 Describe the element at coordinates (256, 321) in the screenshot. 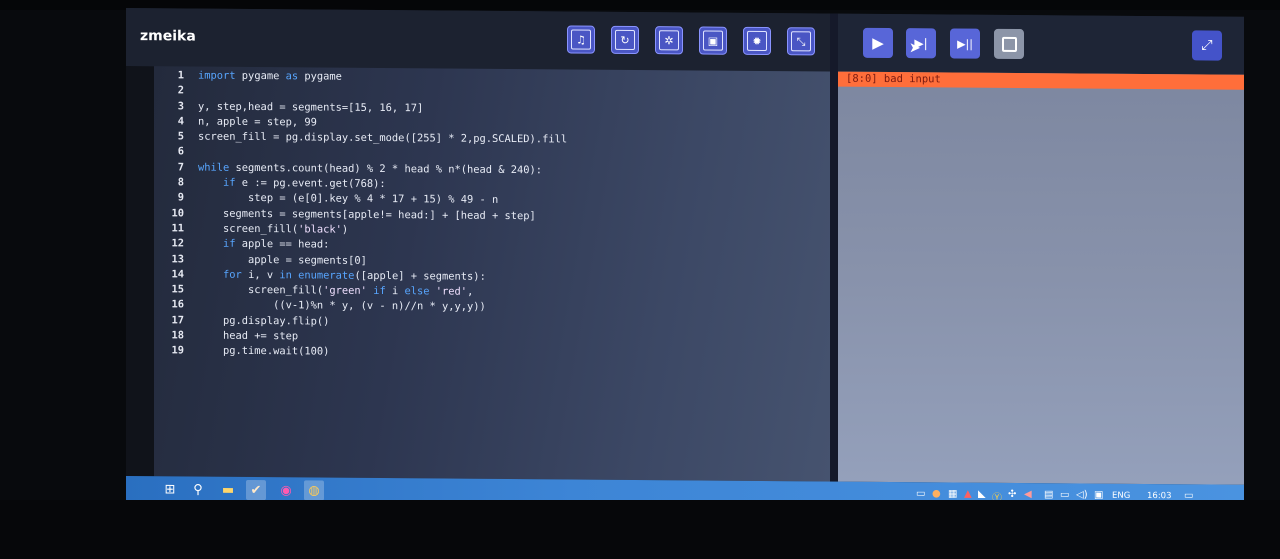

I see `code-text: pg.display.flip()` at that location.